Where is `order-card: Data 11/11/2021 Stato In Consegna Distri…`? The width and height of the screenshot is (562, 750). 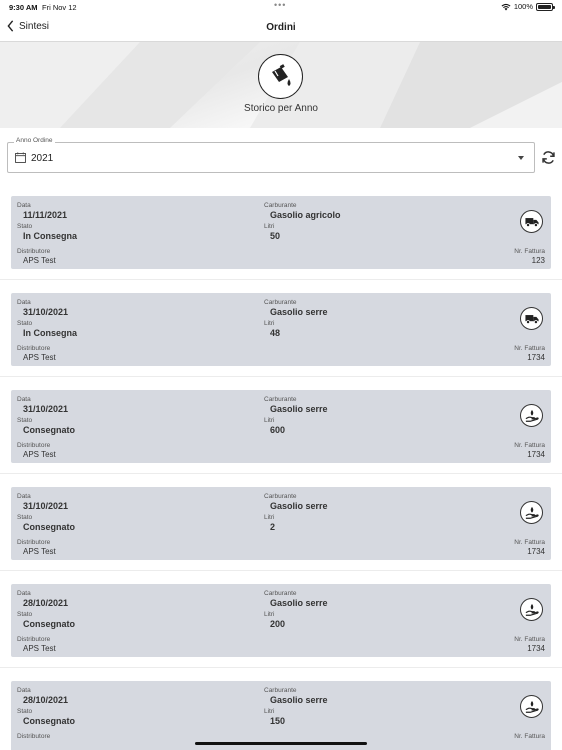 order-card: Data 11/11/2021 Stato In Consegna Distri… is located at coordinates (281, 232).